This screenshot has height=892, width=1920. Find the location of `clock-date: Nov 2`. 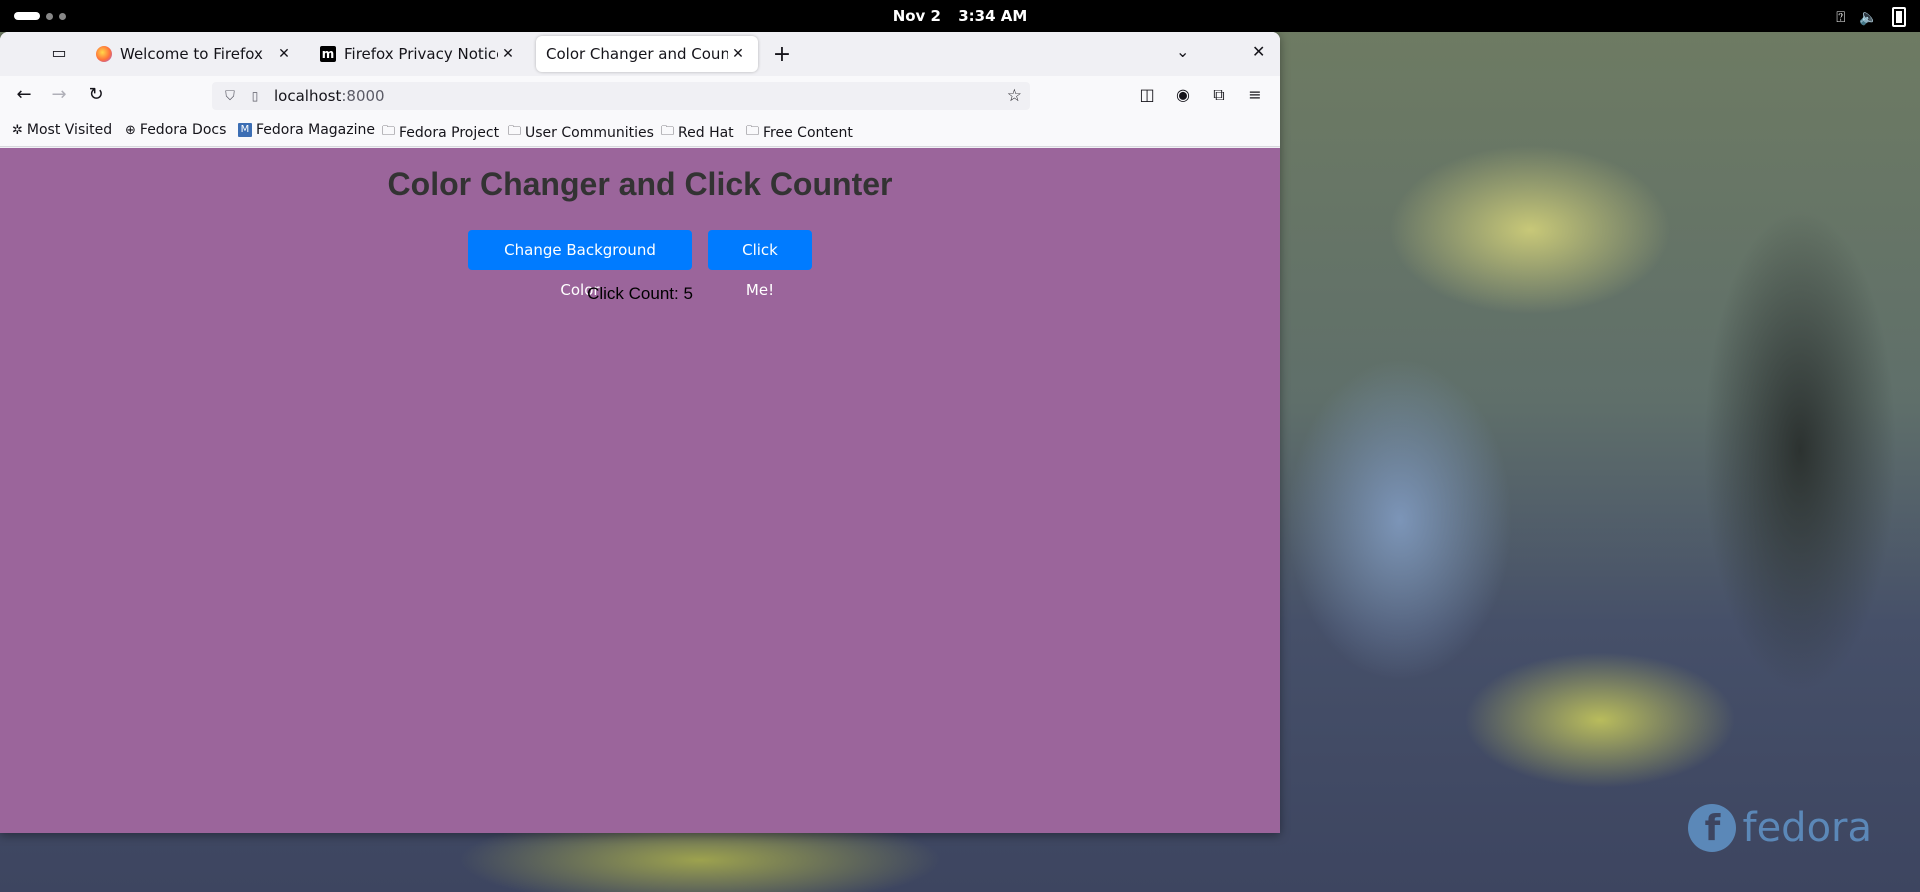

clock-date: Nov 2 is located at coordinates (916, 16).